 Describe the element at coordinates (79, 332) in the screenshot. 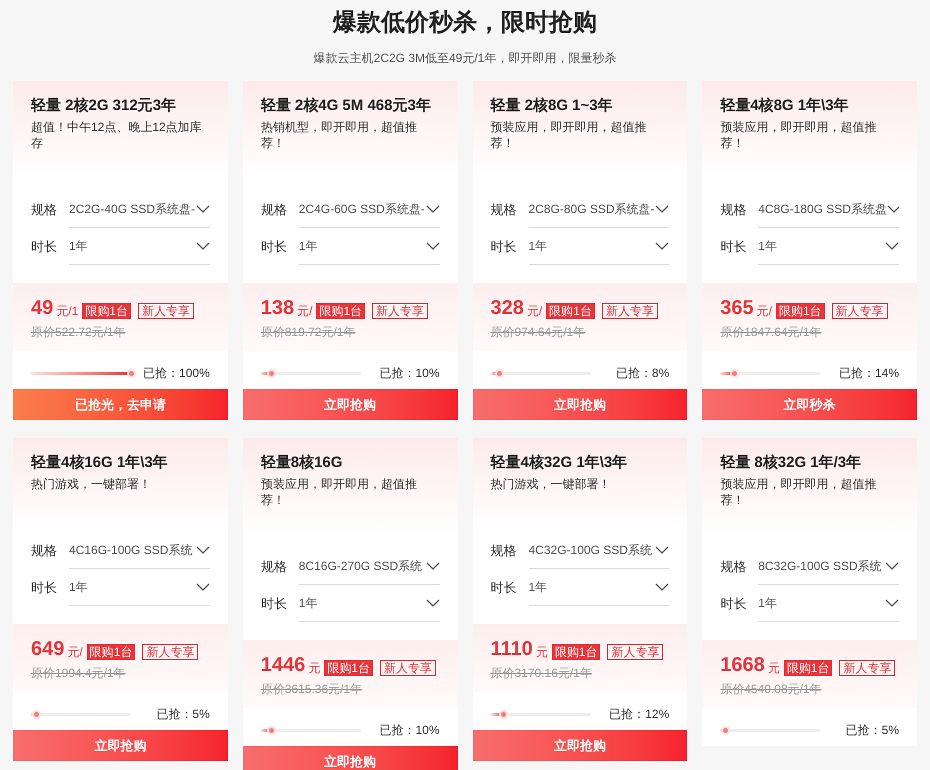

I see `original-price: 原价522.72元/1年` at that location.